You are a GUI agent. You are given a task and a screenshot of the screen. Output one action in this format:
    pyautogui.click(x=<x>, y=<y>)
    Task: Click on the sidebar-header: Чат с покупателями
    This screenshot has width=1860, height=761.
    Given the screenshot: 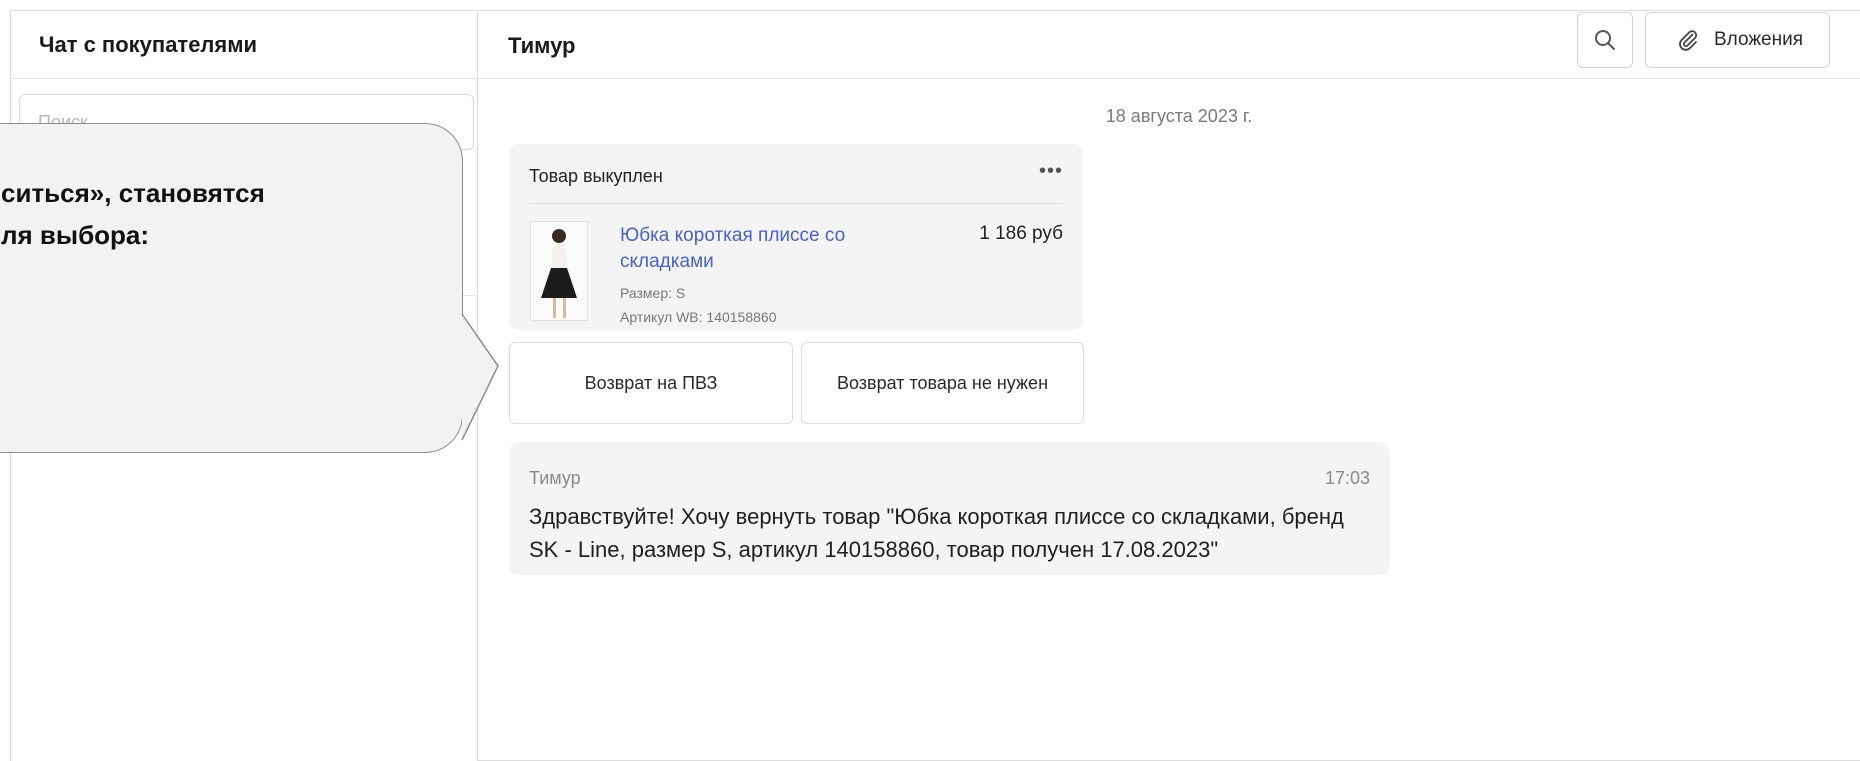 What is the action you would take?
    pyautogui.click(x=244, y=45)
    